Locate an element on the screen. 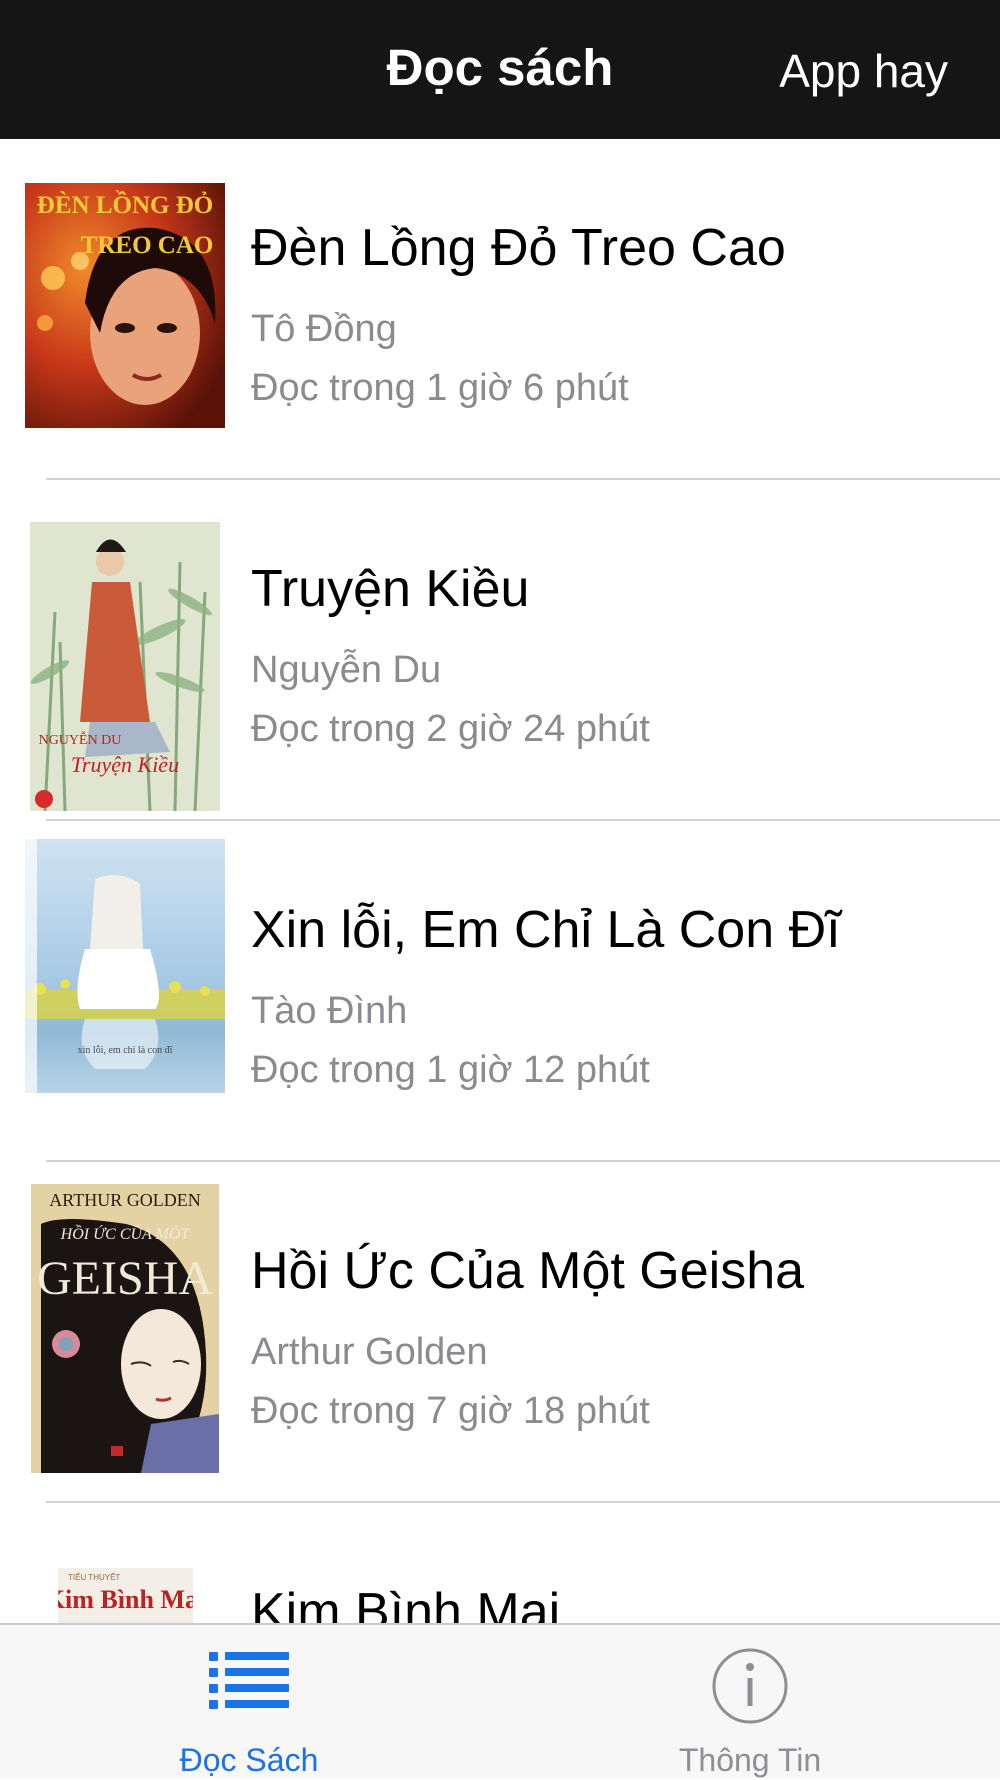 The image size is (1000, 1780). svg-text: TREO CAO is located at coordinates (147, 245).